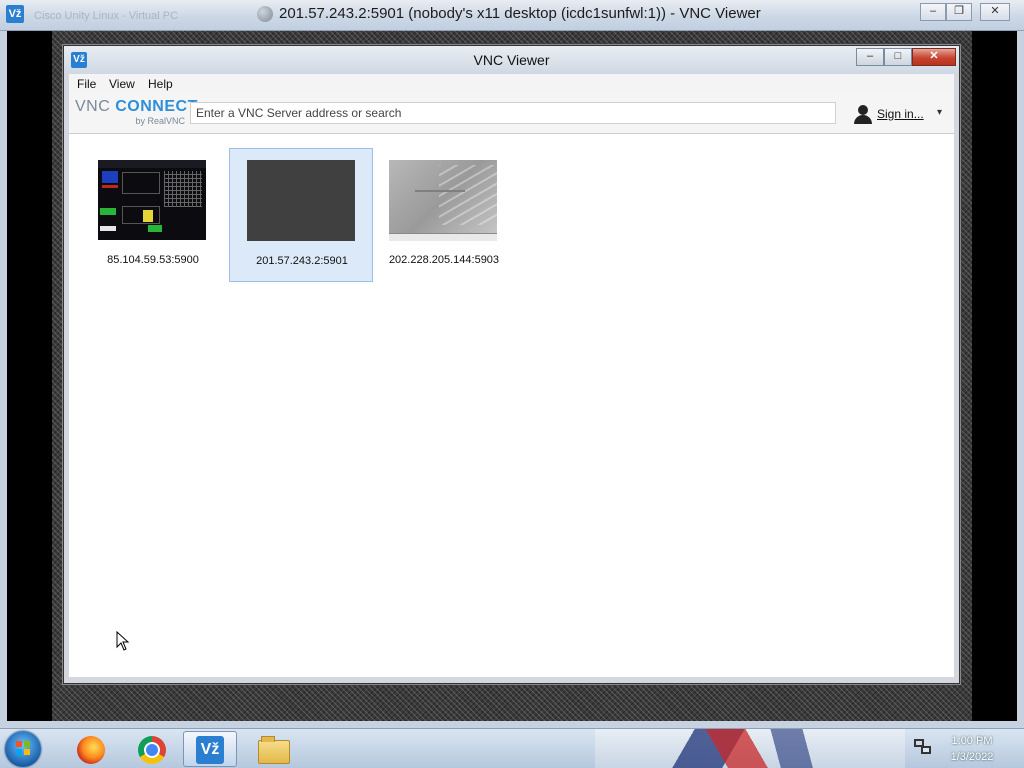 The image size is (1024, 768). What do you see at coordinates (933, 12) in the screenshot?
I see `outer-minimize-button: ‒` at bounding box center [933, 12].